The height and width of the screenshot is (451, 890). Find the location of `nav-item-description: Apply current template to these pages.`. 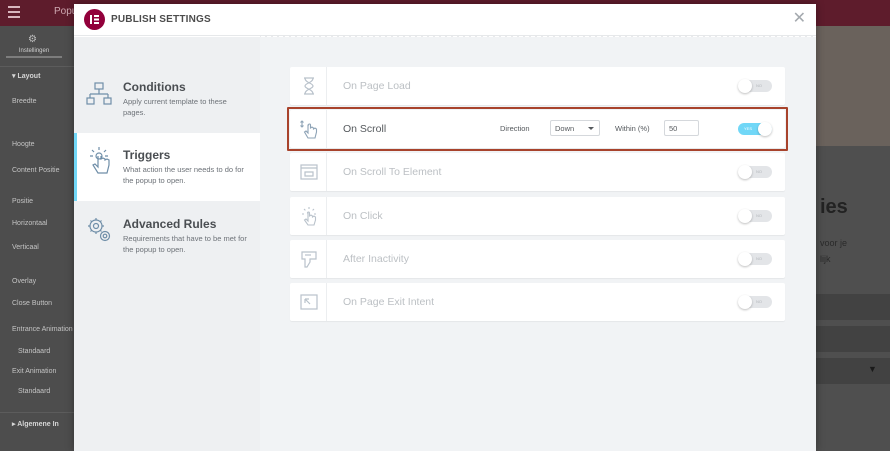

nav-item-description: Apply current template to these pages. is located at coordinates (175, 107).